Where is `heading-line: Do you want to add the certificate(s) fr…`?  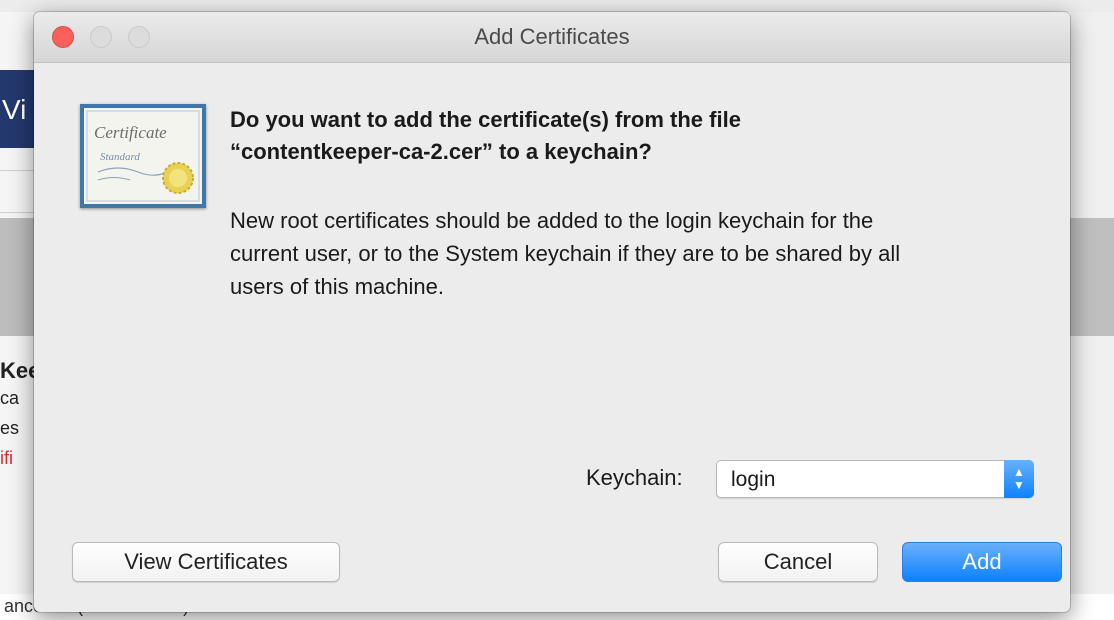
heading-line: Do you want to add the certificate(s) fr… is located at coordinates (485, 119).